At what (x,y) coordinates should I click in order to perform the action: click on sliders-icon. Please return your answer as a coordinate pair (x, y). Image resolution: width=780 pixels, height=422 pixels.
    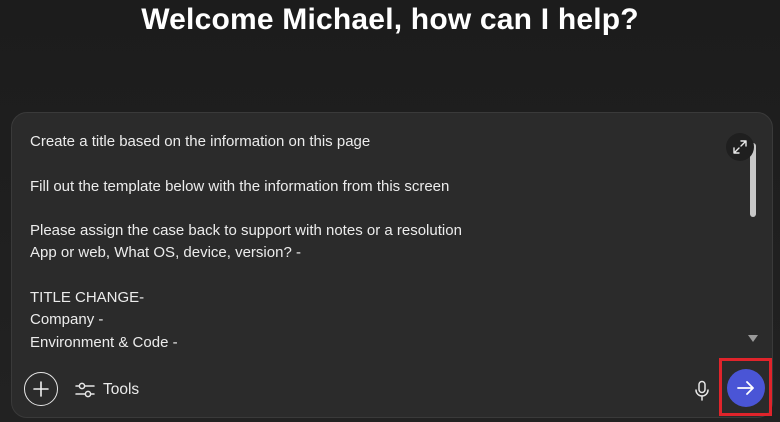
    Looking at the image, I should click on (85, 390).